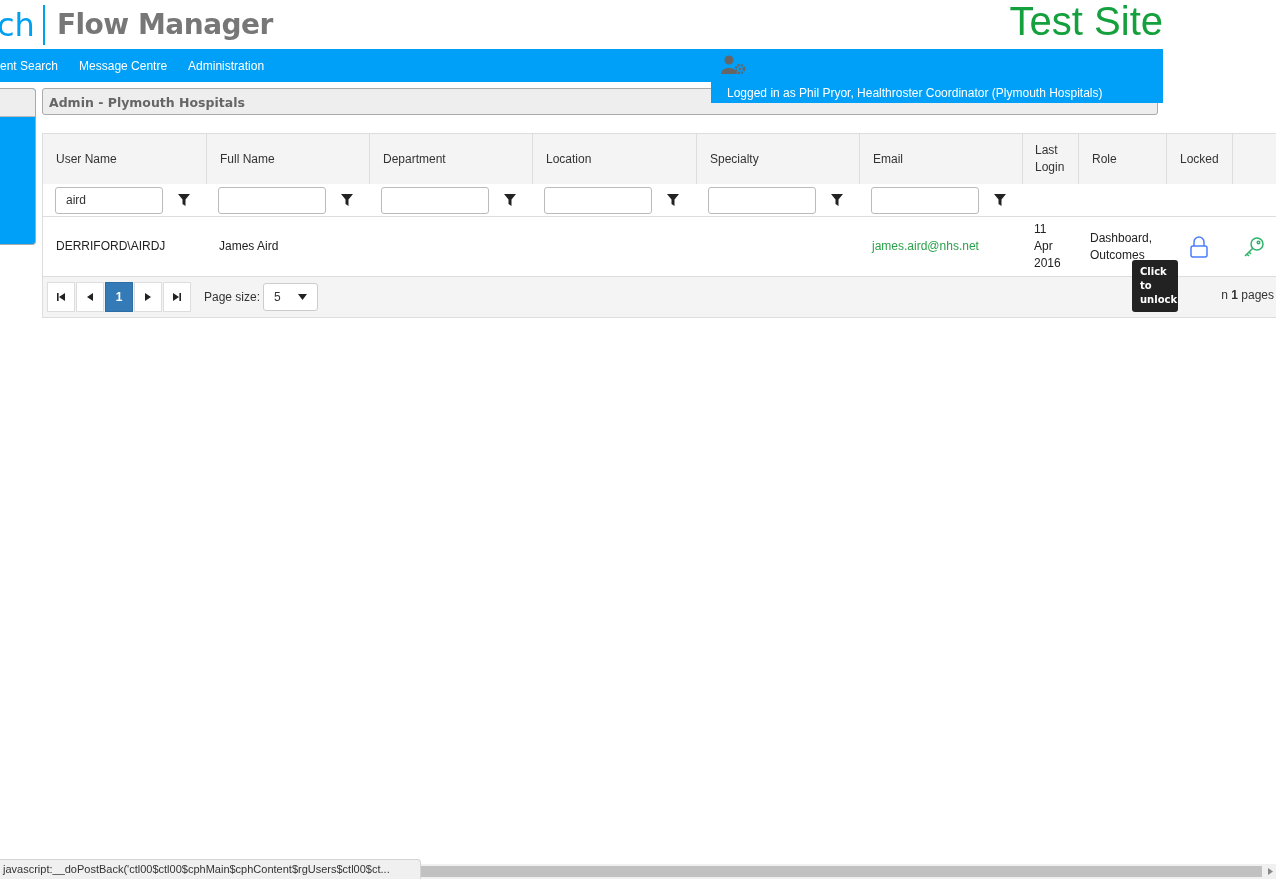 The height and width of the screenshot is (879, 1276). I want to click on next-page-icon, so click(148, 297).